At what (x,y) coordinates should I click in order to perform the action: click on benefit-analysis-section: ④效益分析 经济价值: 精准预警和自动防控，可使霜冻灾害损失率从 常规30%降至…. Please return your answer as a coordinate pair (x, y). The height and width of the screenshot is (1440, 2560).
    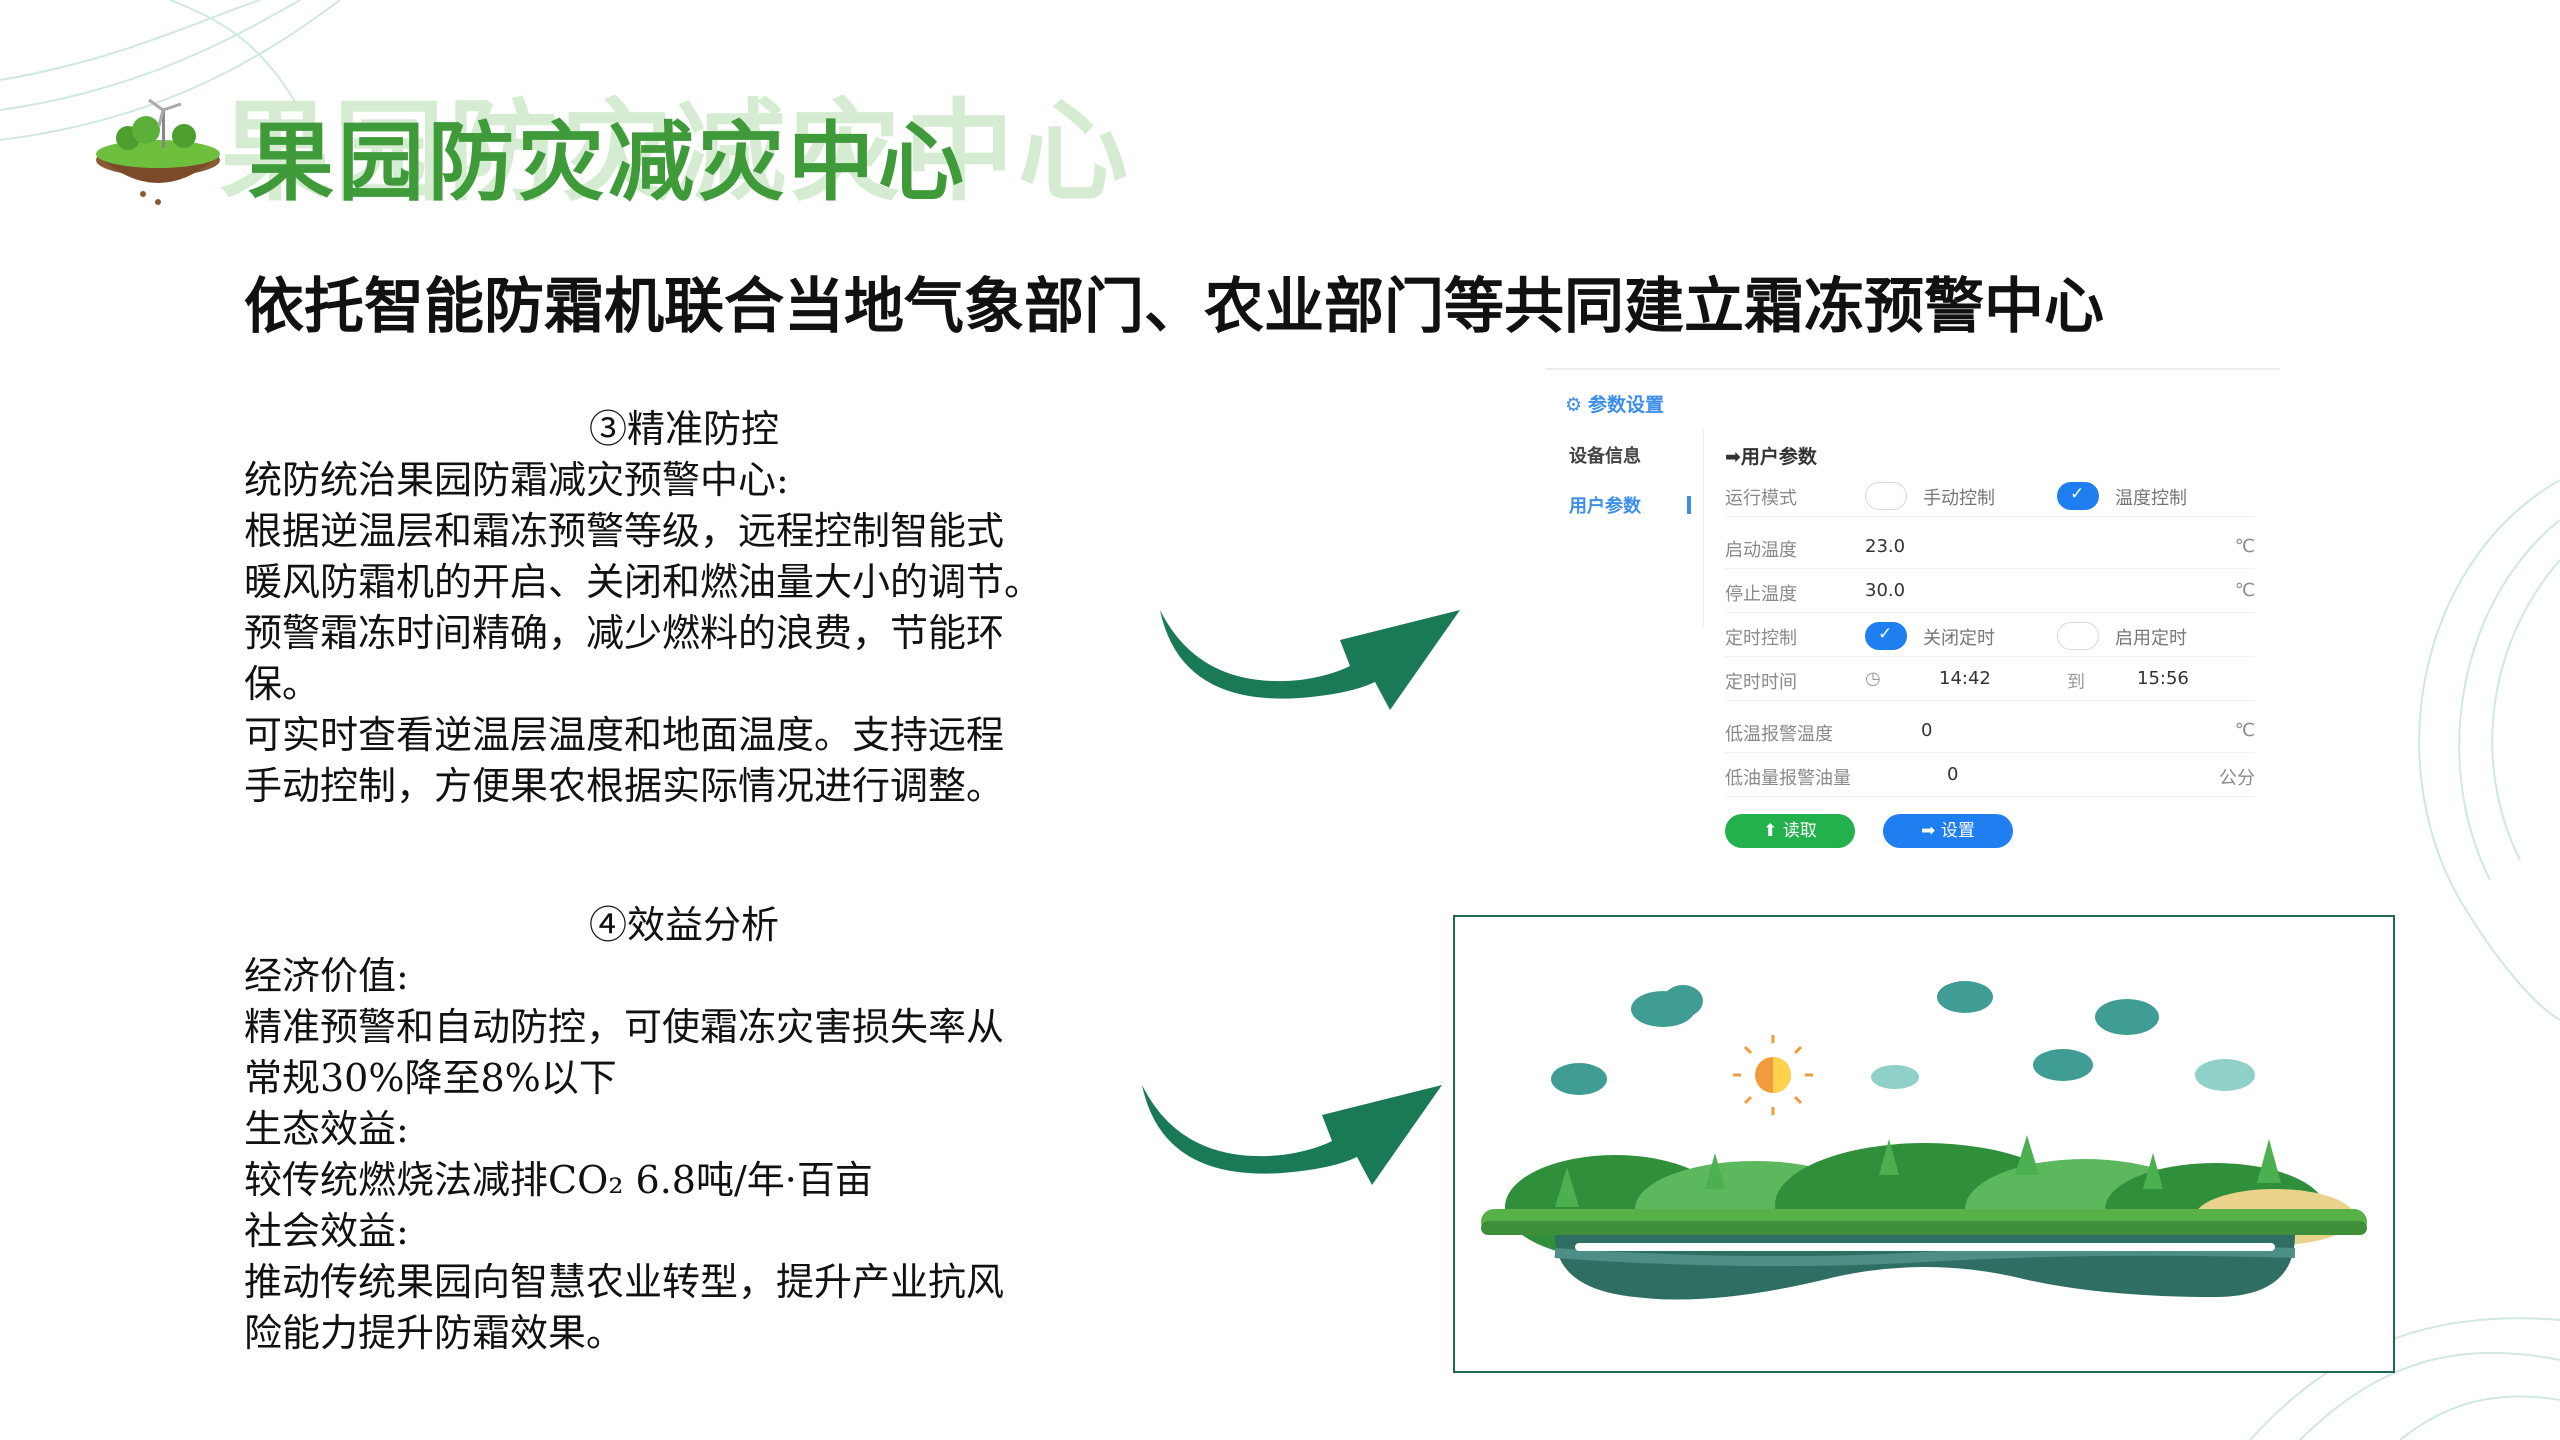
    Looking at the image, I should click on (694, 1129).